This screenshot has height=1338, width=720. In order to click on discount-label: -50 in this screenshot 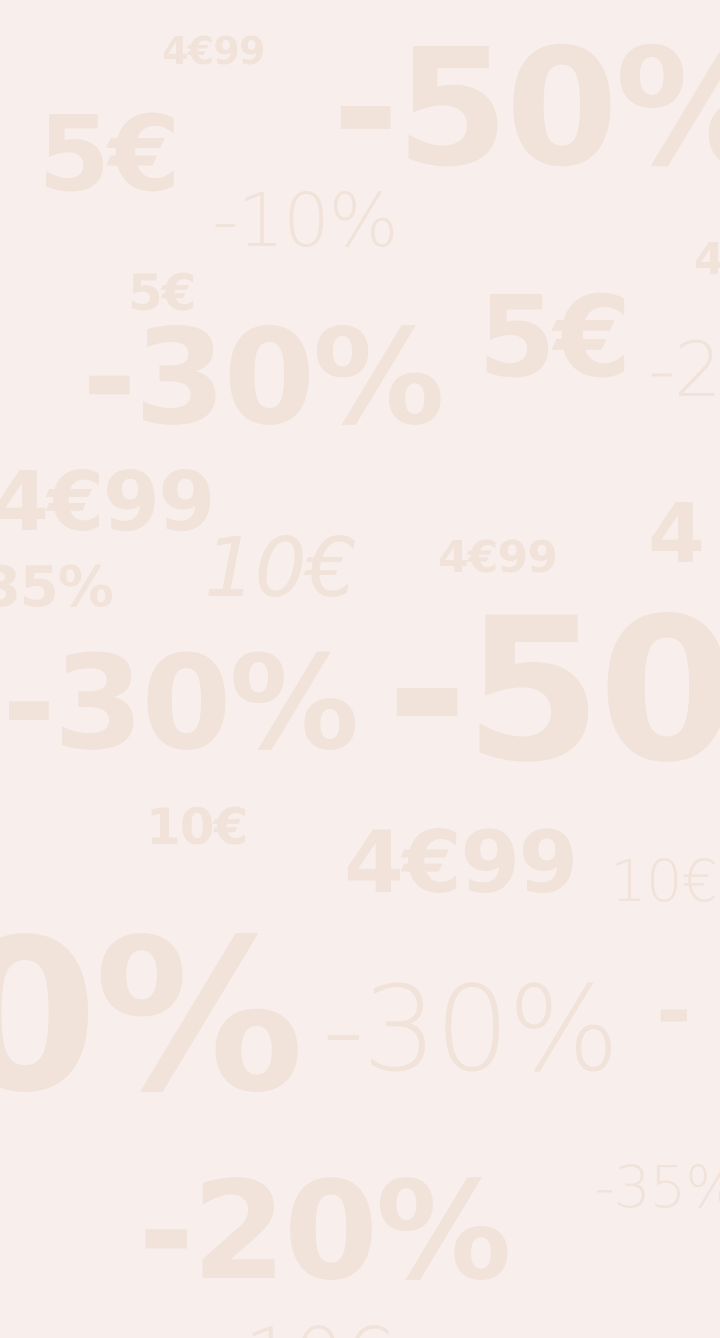, I will do `click(553, 690)`.